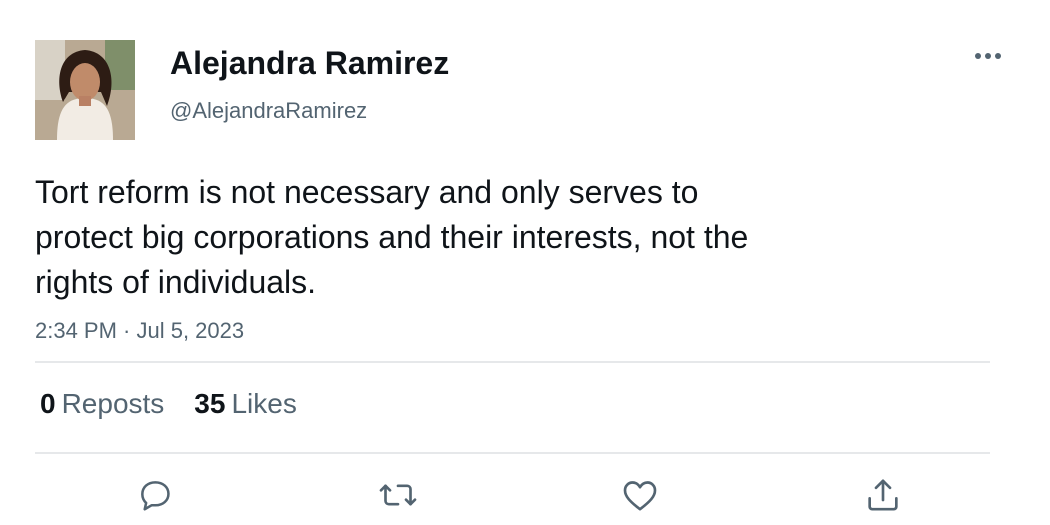 The image size is (1050, 525). I want to click on tweet-timestamp: 2:34 PM · Jul 5, 2023, so click(139, 331).